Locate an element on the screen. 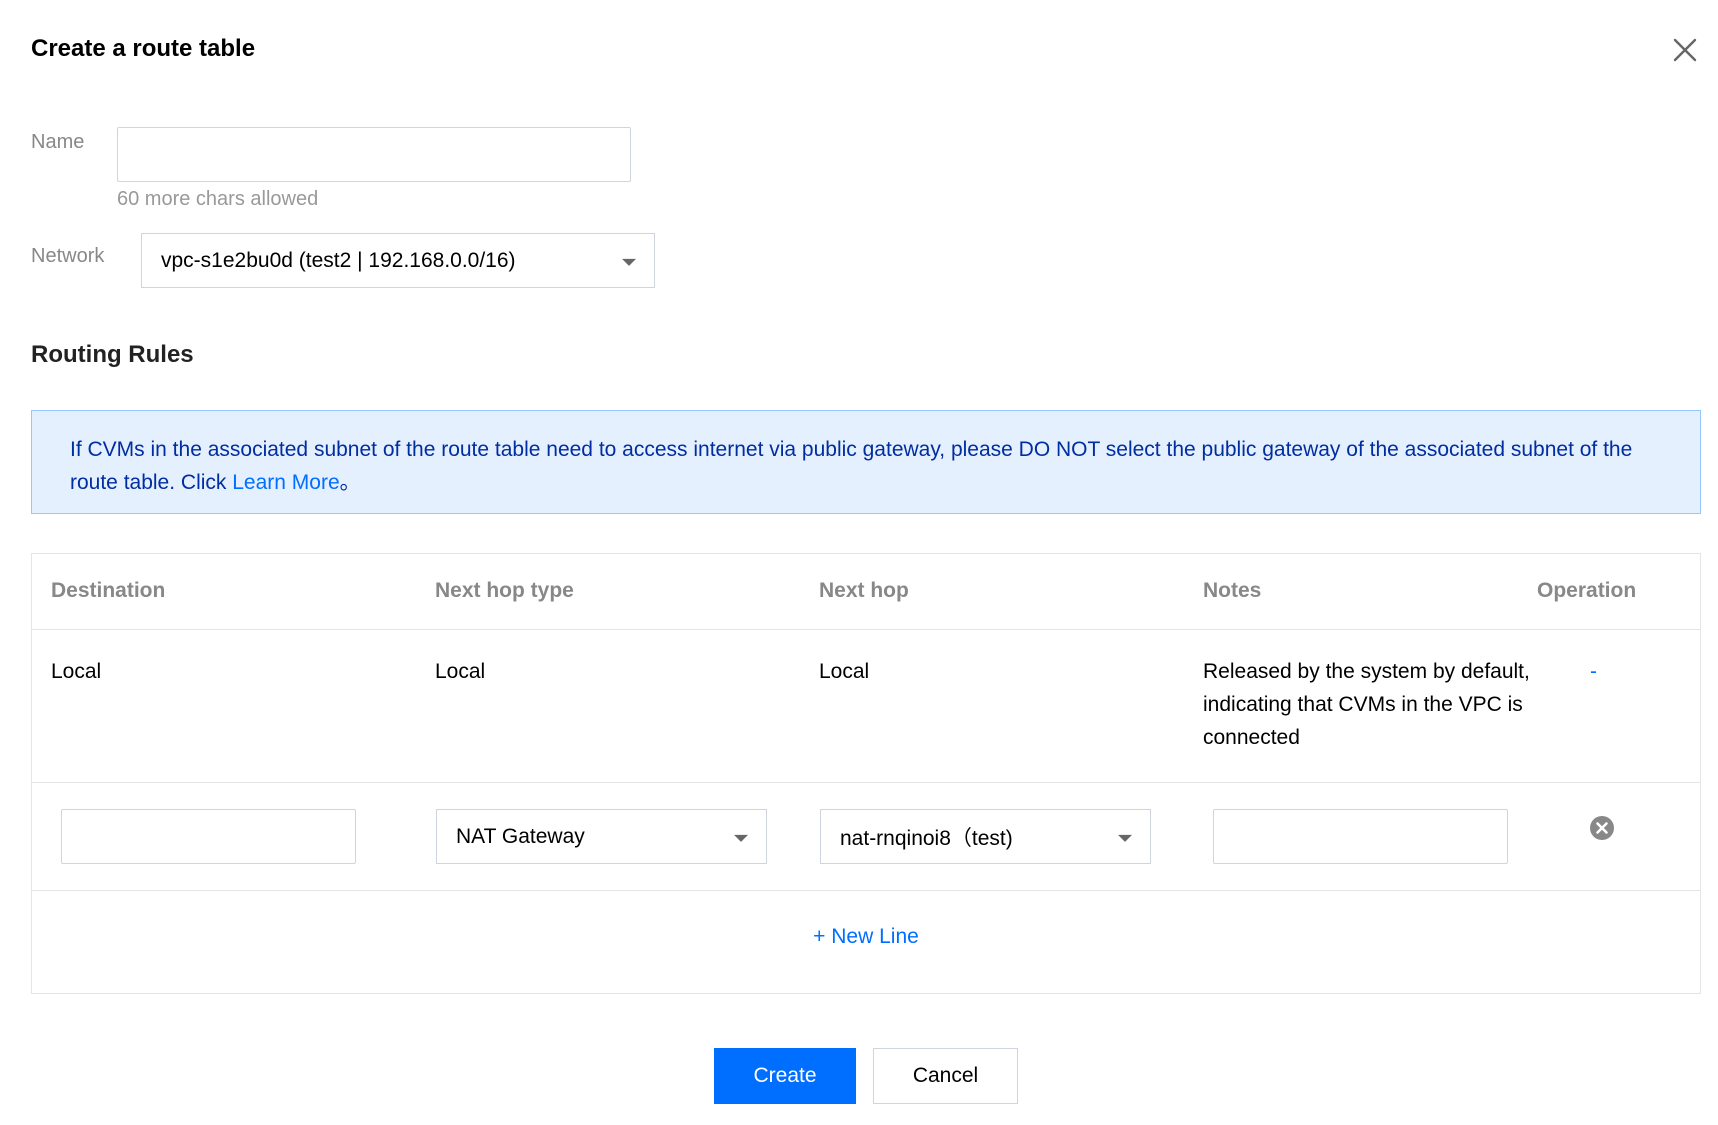  network-select: vpc-s1e2bu0d (test2 | 192.168.0.0/16) is located at coordinates (398, 260).